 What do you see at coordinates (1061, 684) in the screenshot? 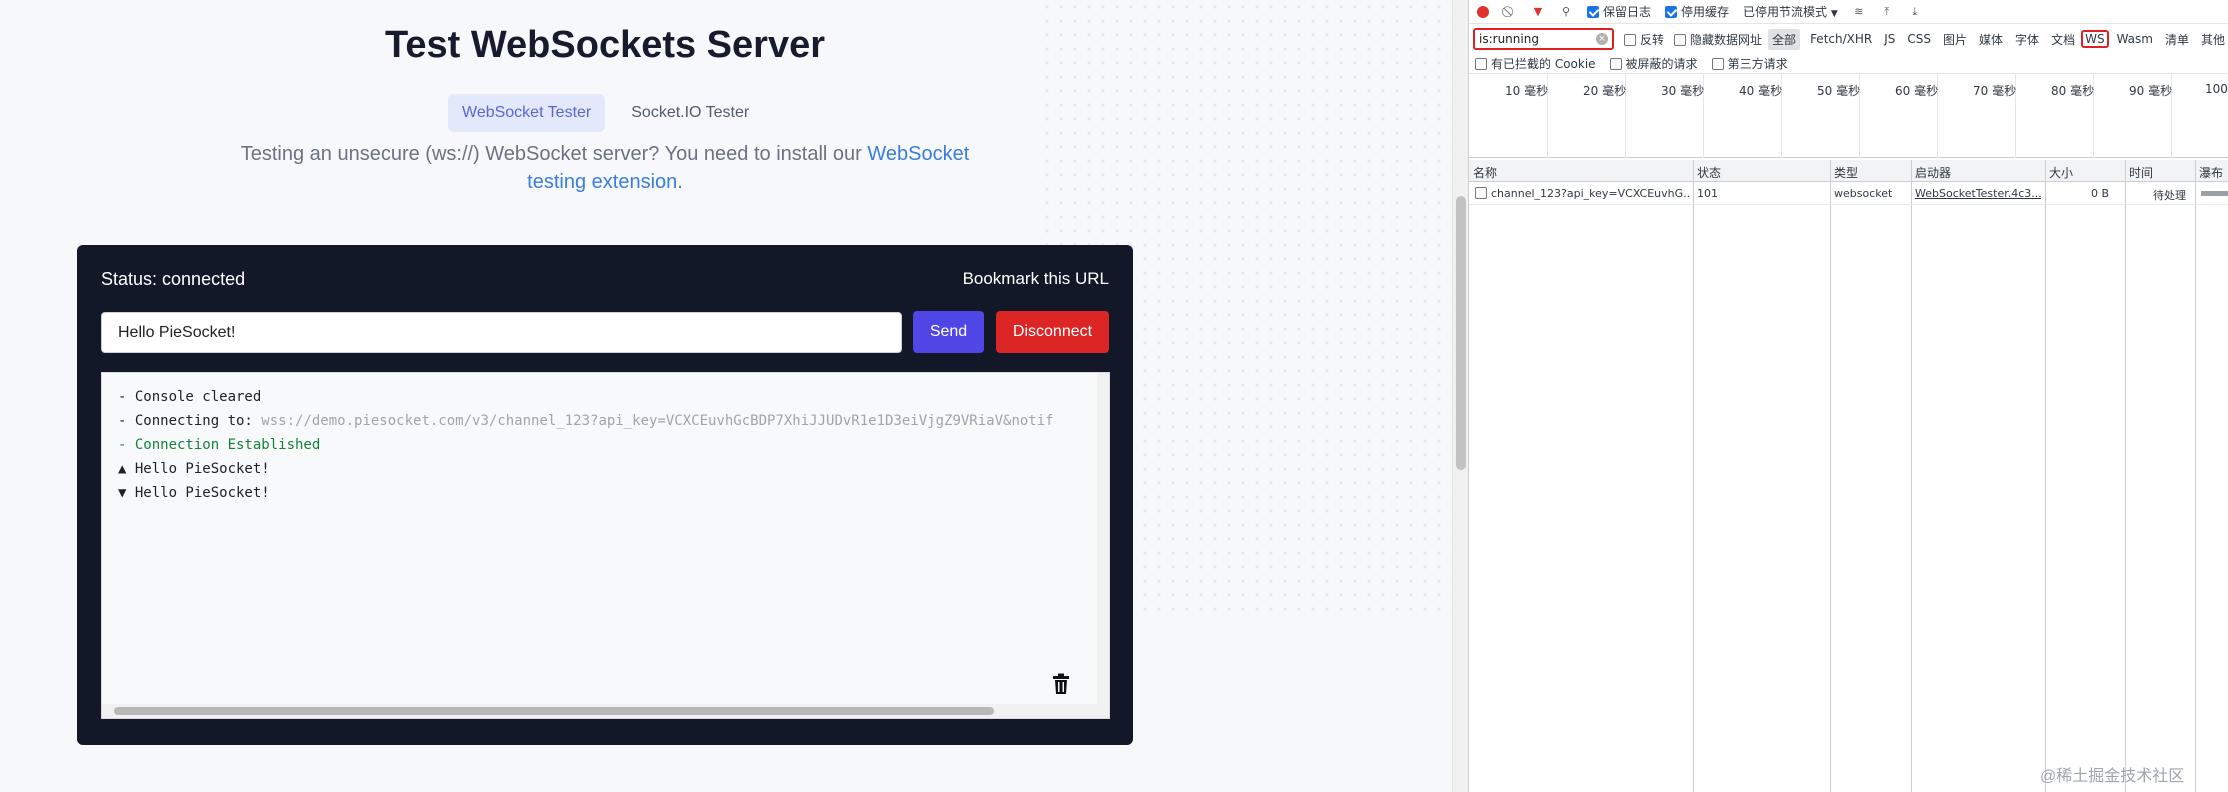
I see `trash-icon` at bounding box center [1061, 684].